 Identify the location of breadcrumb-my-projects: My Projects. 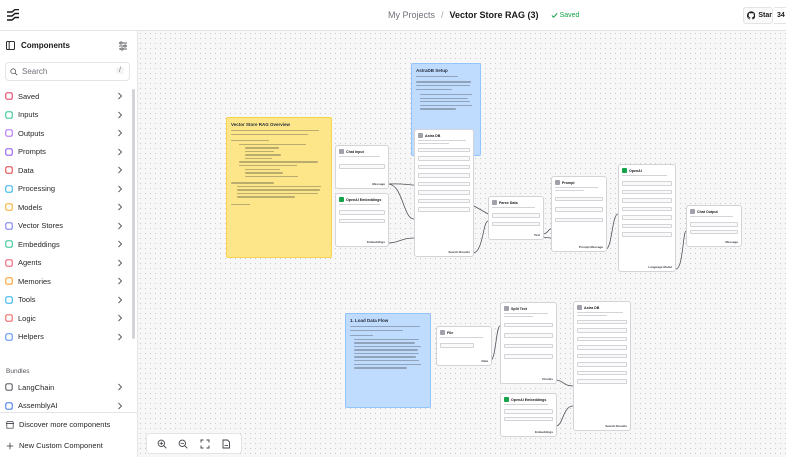
(411, 15).